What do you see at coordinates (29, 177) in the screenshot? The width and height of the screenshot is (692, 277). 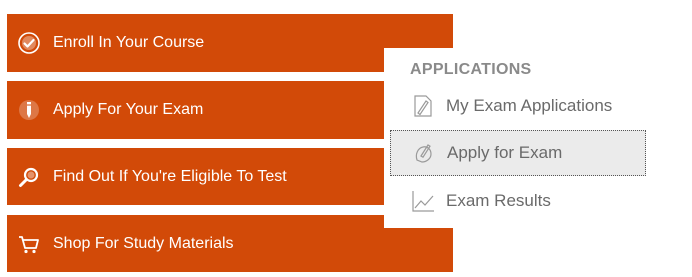 I see `magnifier-icon` at bounding box center [29, 177].